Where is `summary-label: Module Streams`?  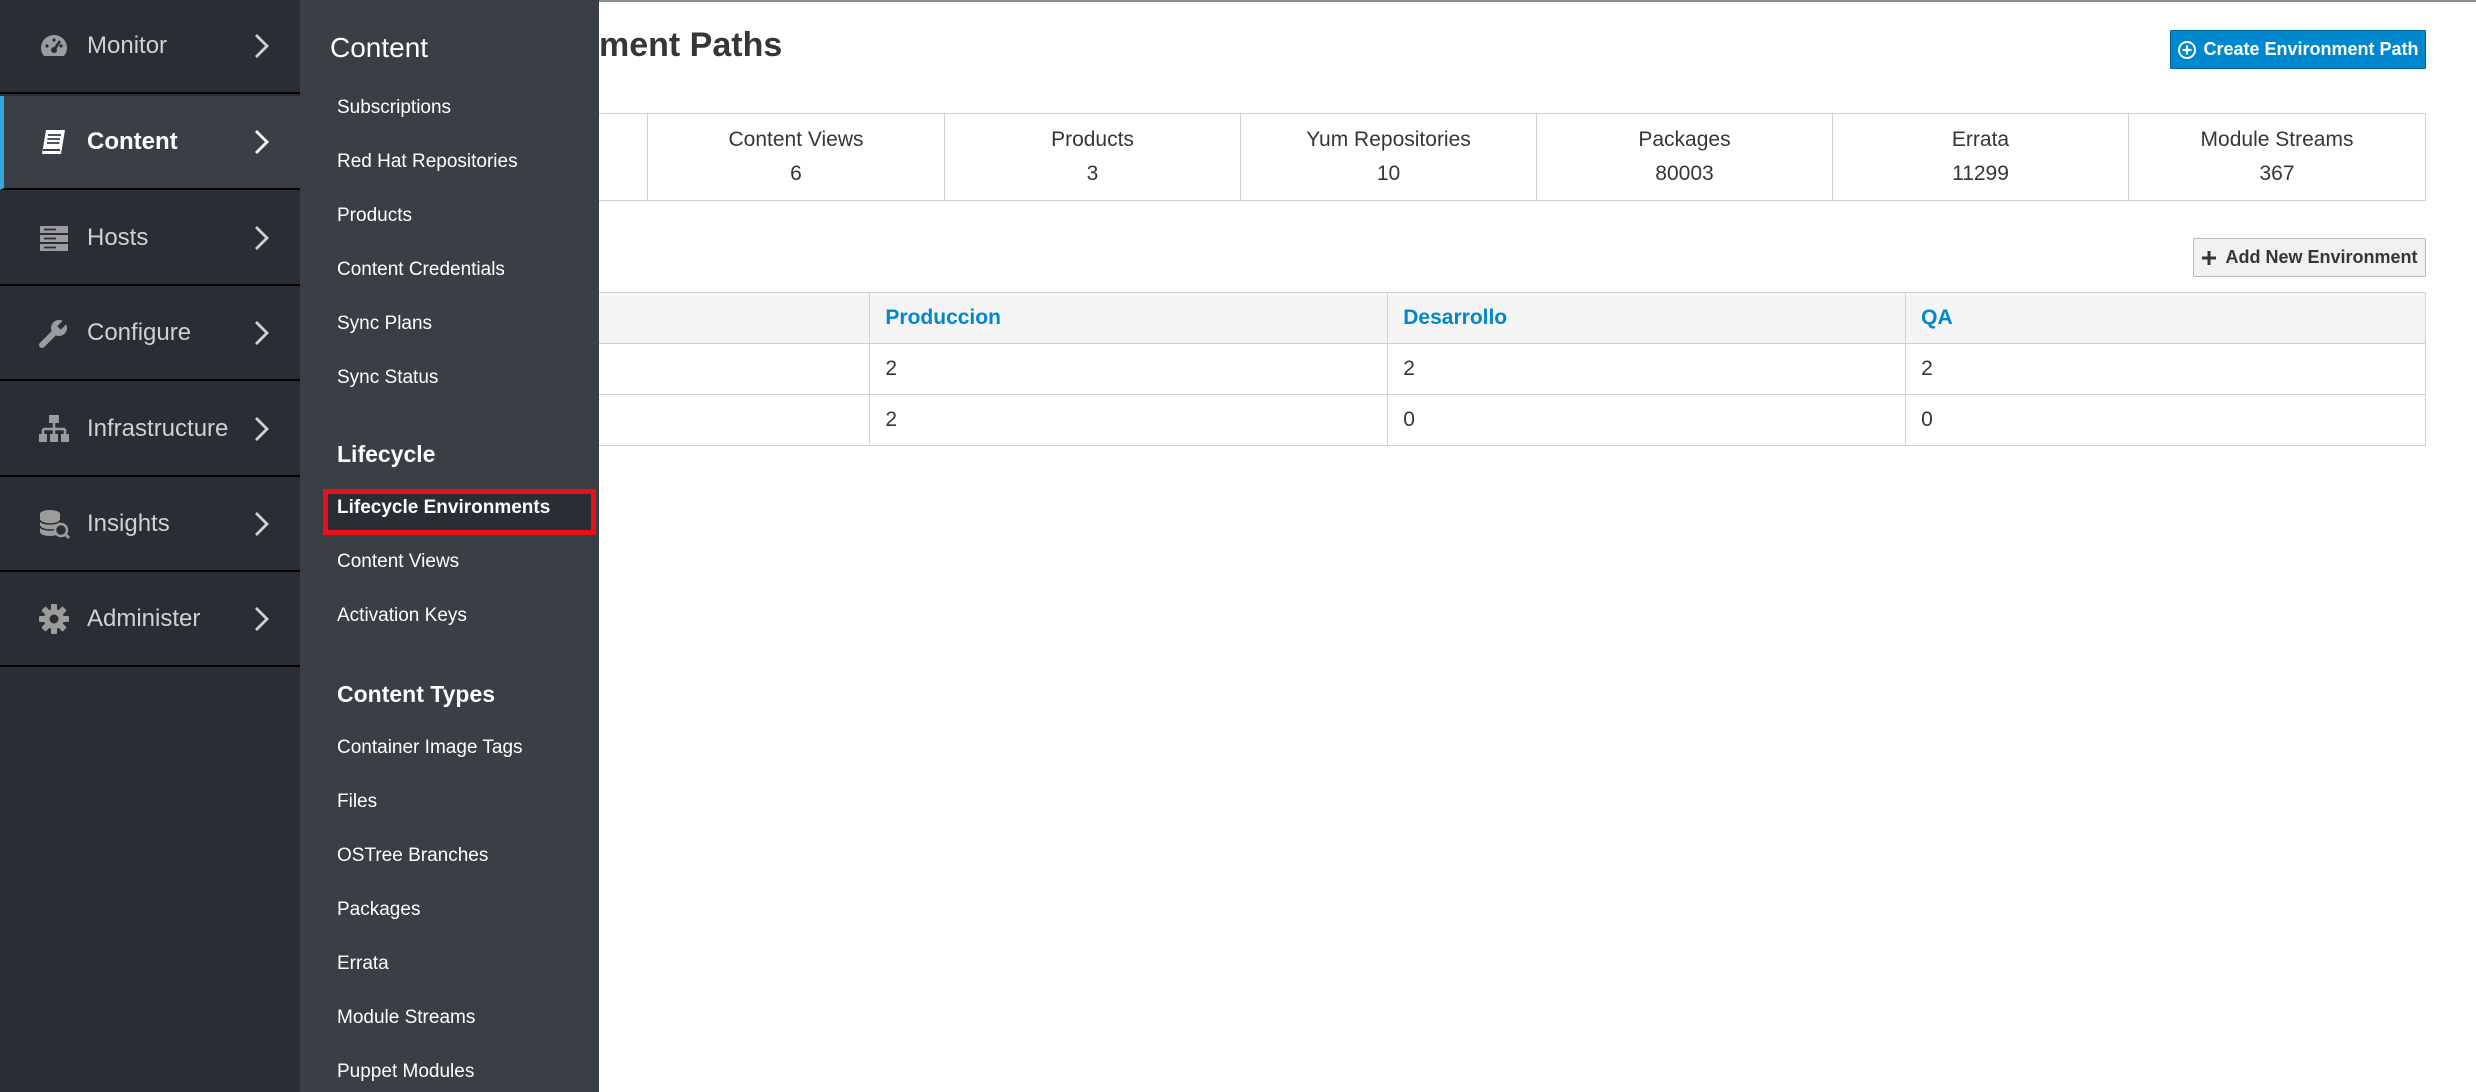
summary-label: Module Streams is located at coordinates (2277, 139).